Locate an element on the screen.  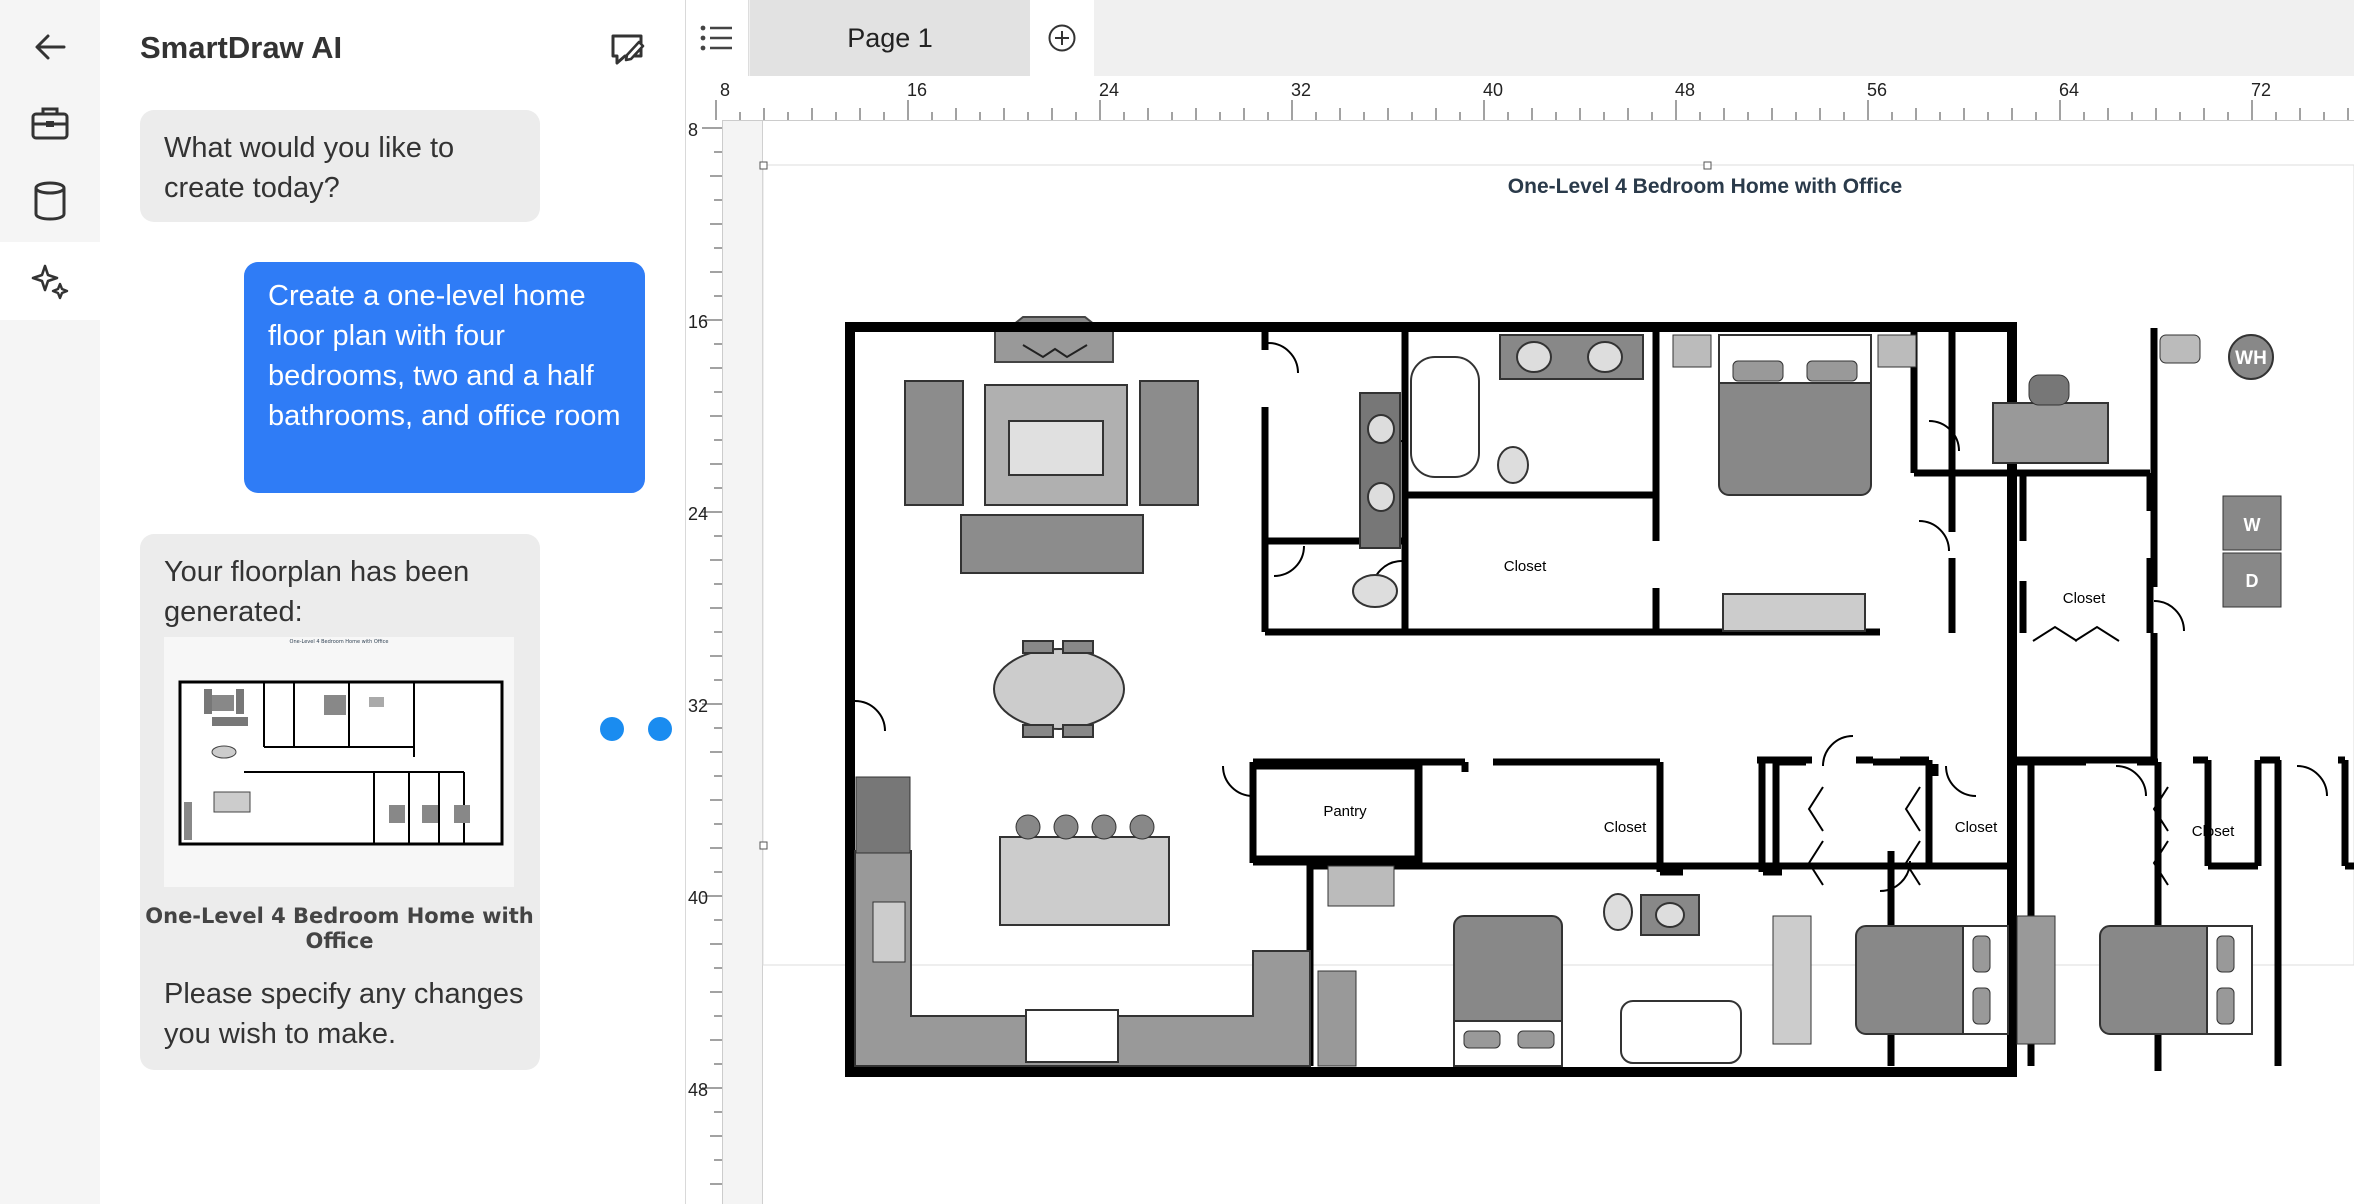
laundry is located at coordinates (2220, 471).